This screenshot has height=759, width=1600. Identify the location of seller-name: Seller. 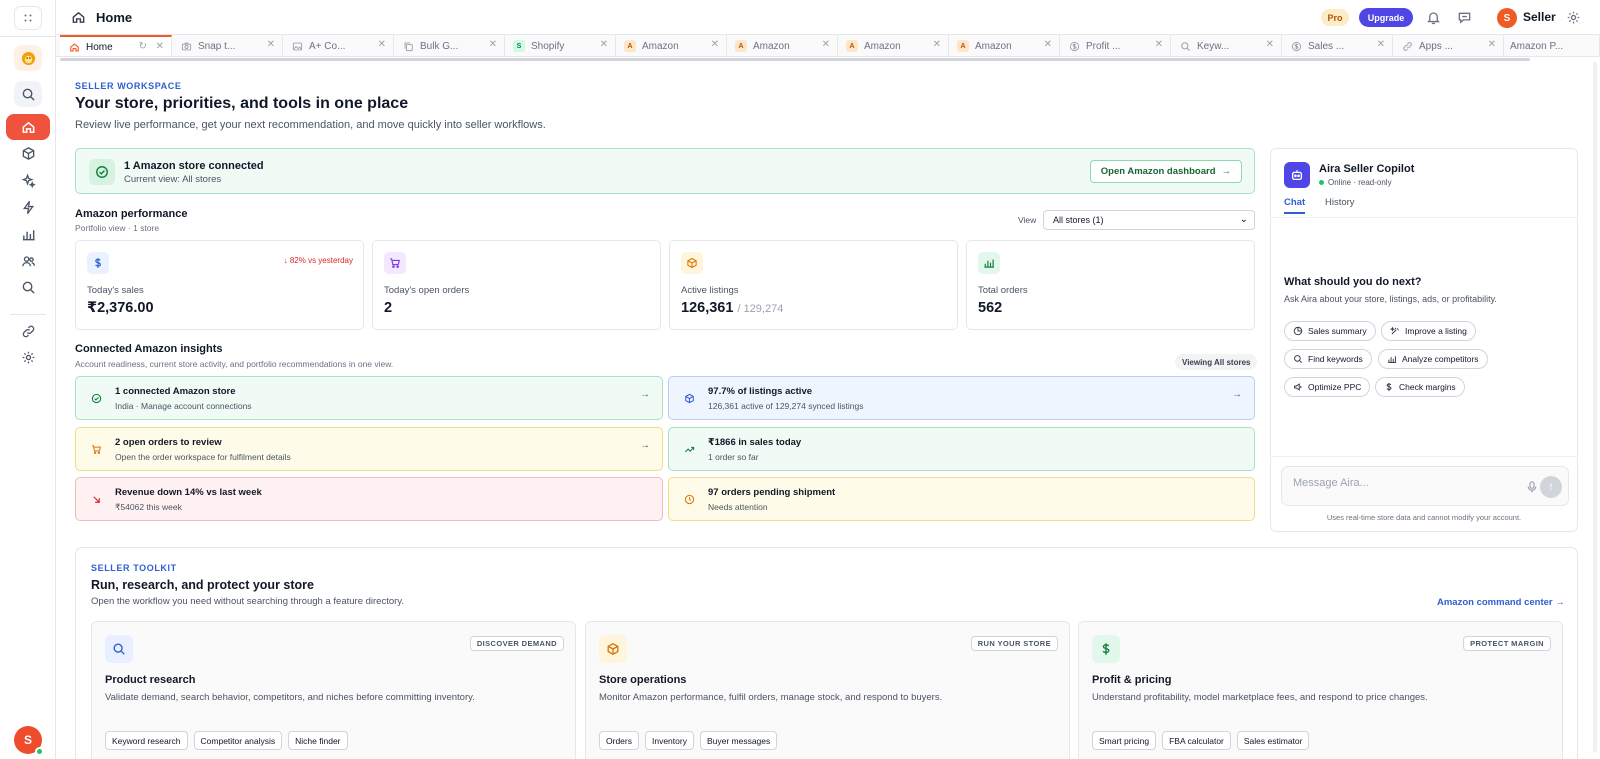
(1539, 17).